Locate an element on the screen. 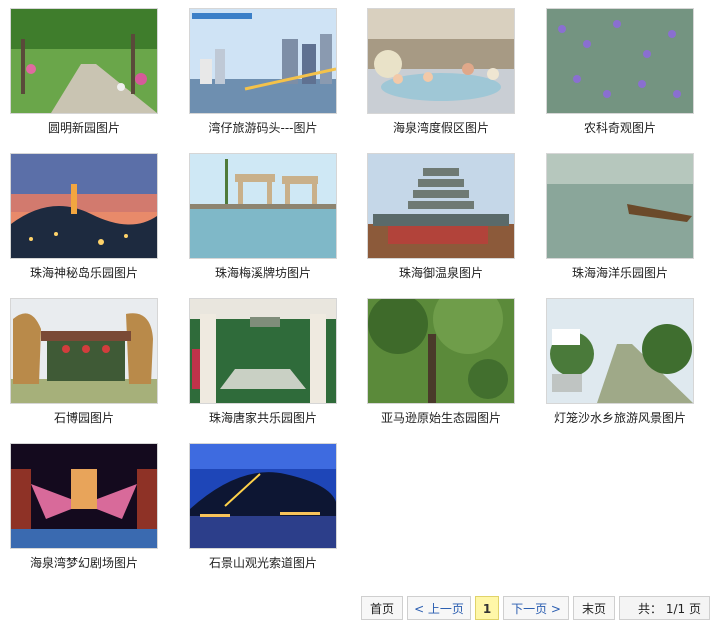 This screenshot has height=627, width=712. thumbnail-canal is located at coordinates (620, 351).